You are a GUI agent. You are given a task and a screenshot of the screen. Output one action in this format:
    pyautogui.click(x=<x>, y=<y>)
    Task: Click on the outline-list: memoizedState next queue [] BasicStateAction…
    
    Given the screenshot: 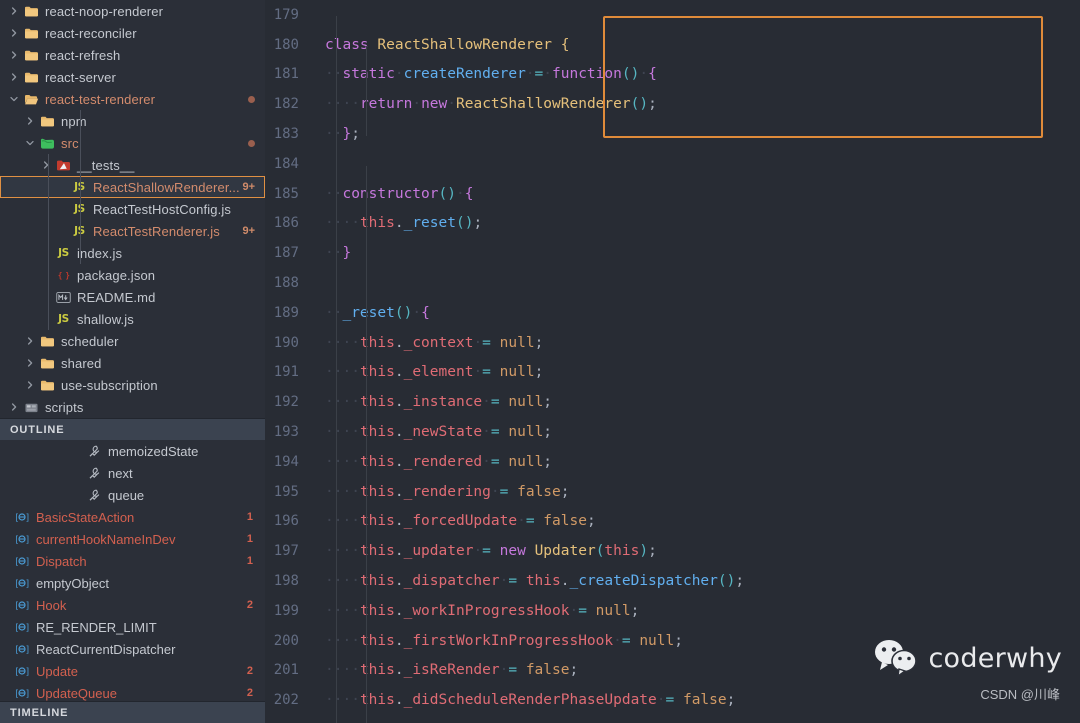 What is the action you would take?
    pyautogui.click(x=132, y=581)
    